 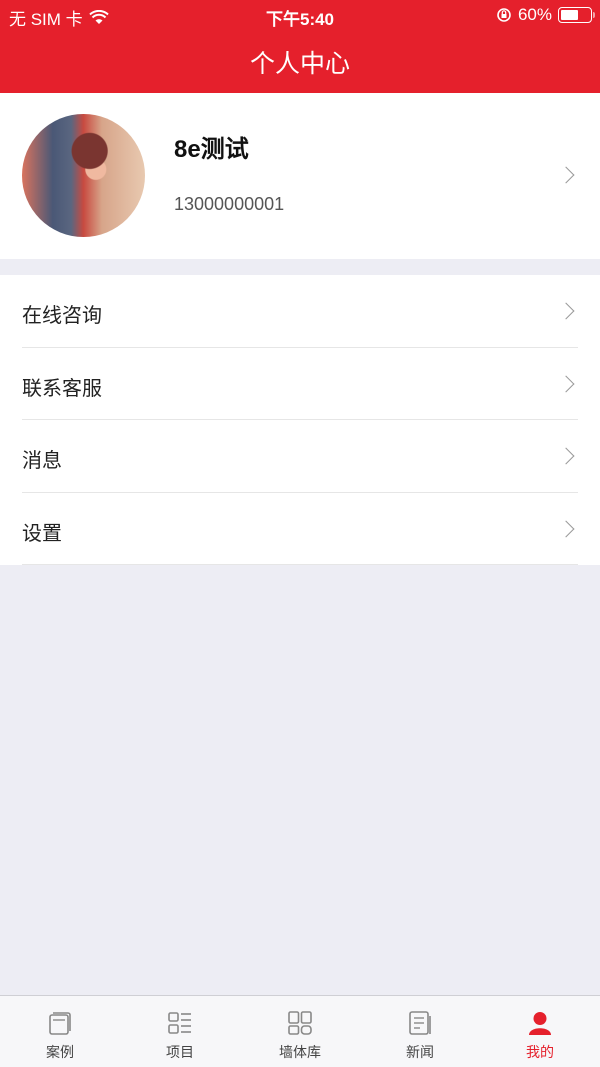 What do you see at coordinates (179, 1023) in the screenshot?
I see `list-icon` at bounding box center [179, 1023].